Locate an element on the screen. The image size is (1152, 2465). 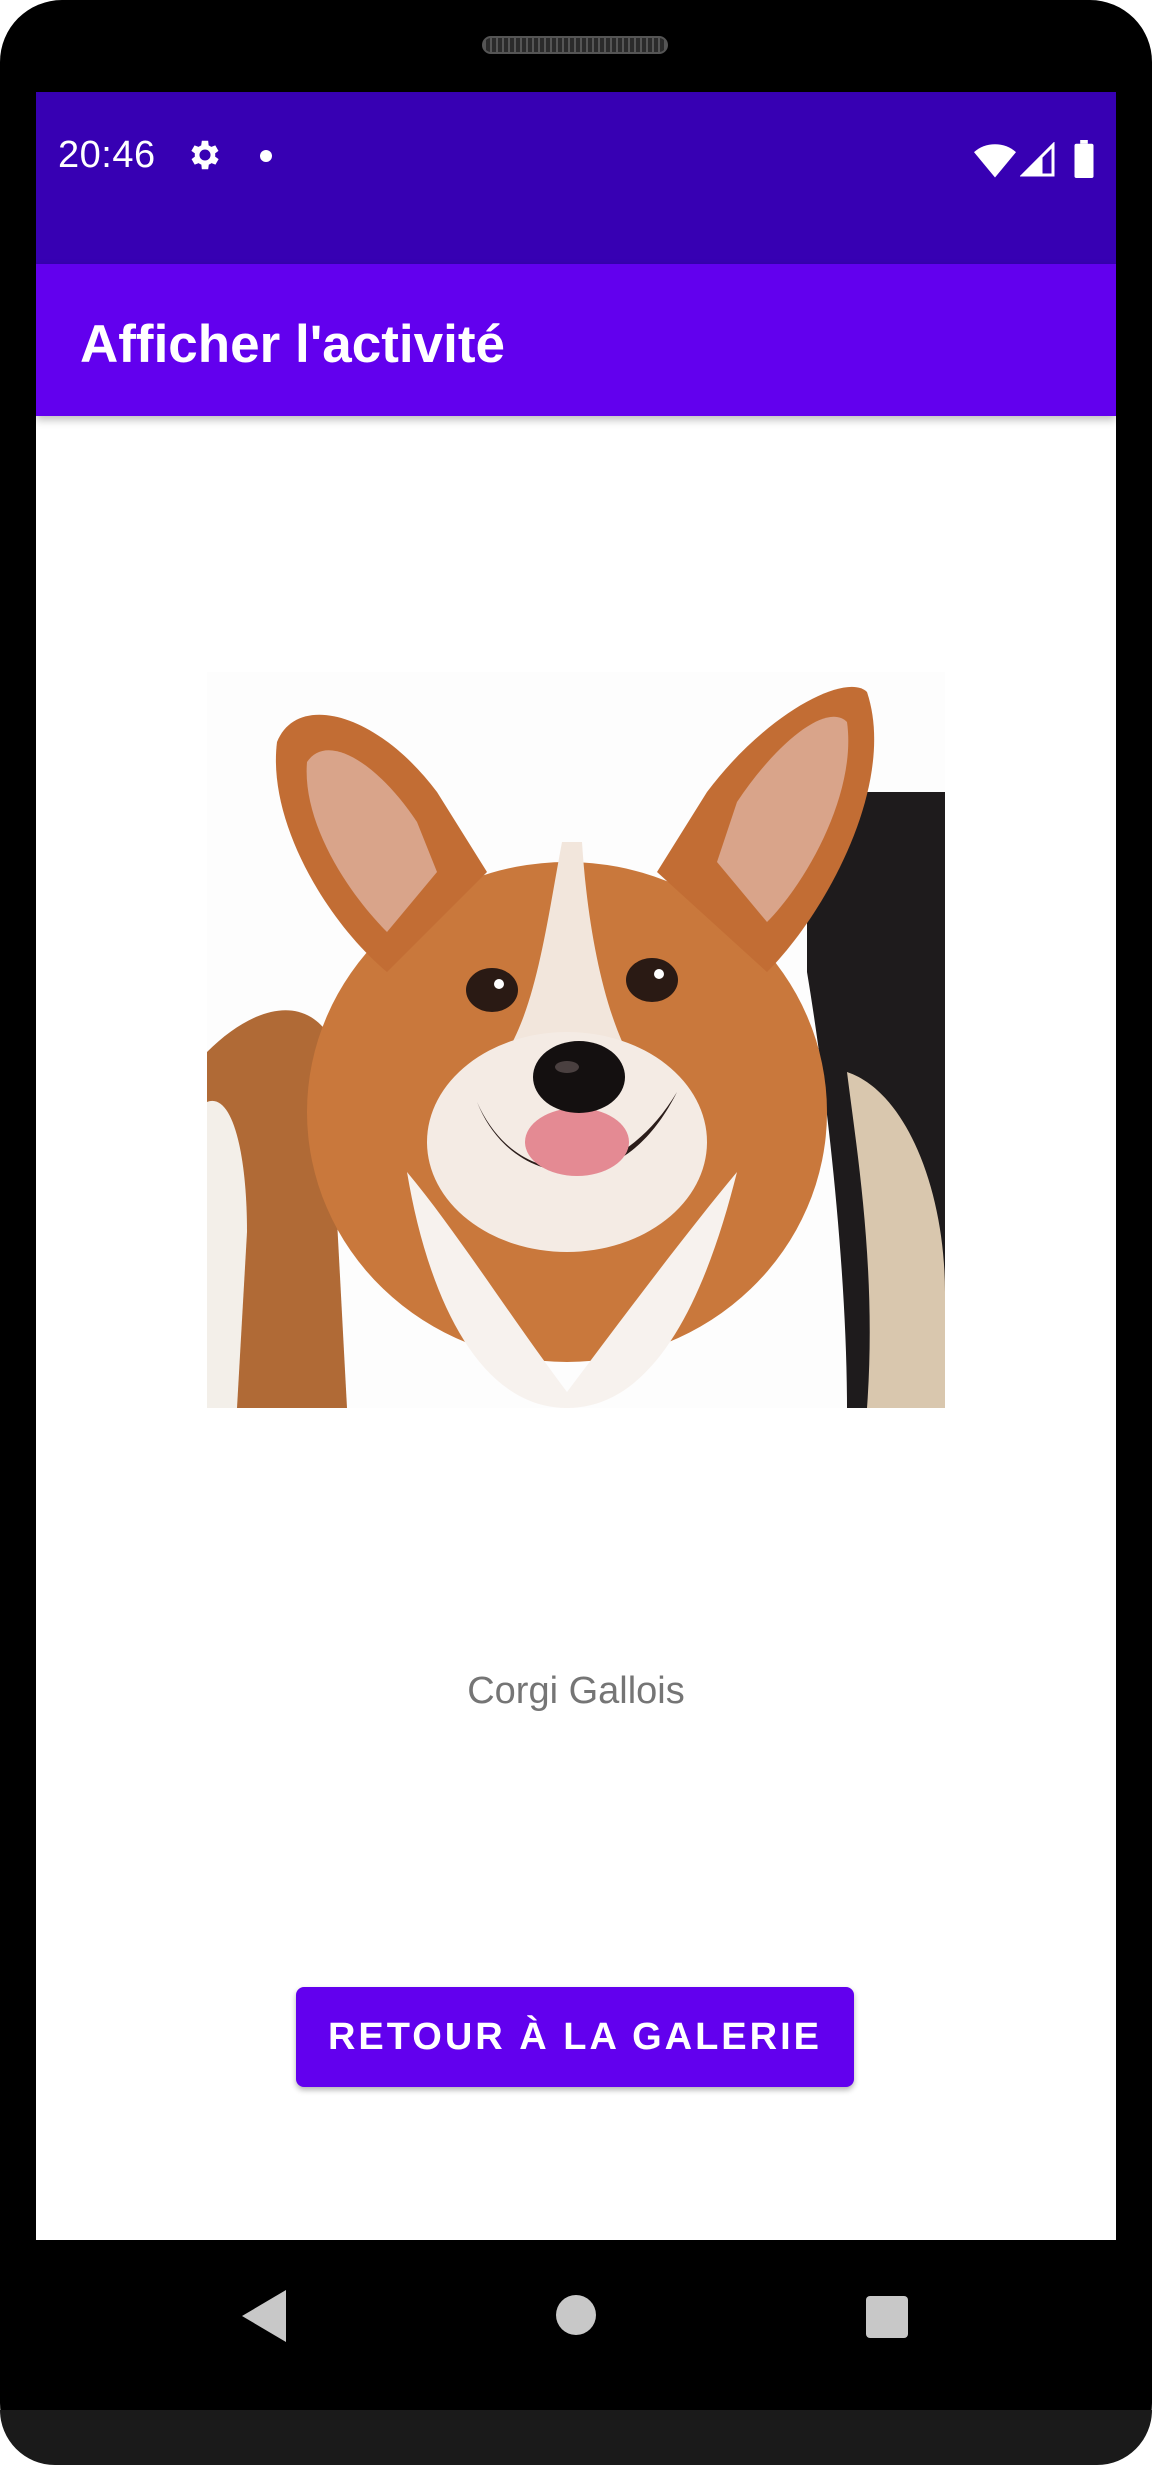
gear-icon is located at coordinates (205, 155).